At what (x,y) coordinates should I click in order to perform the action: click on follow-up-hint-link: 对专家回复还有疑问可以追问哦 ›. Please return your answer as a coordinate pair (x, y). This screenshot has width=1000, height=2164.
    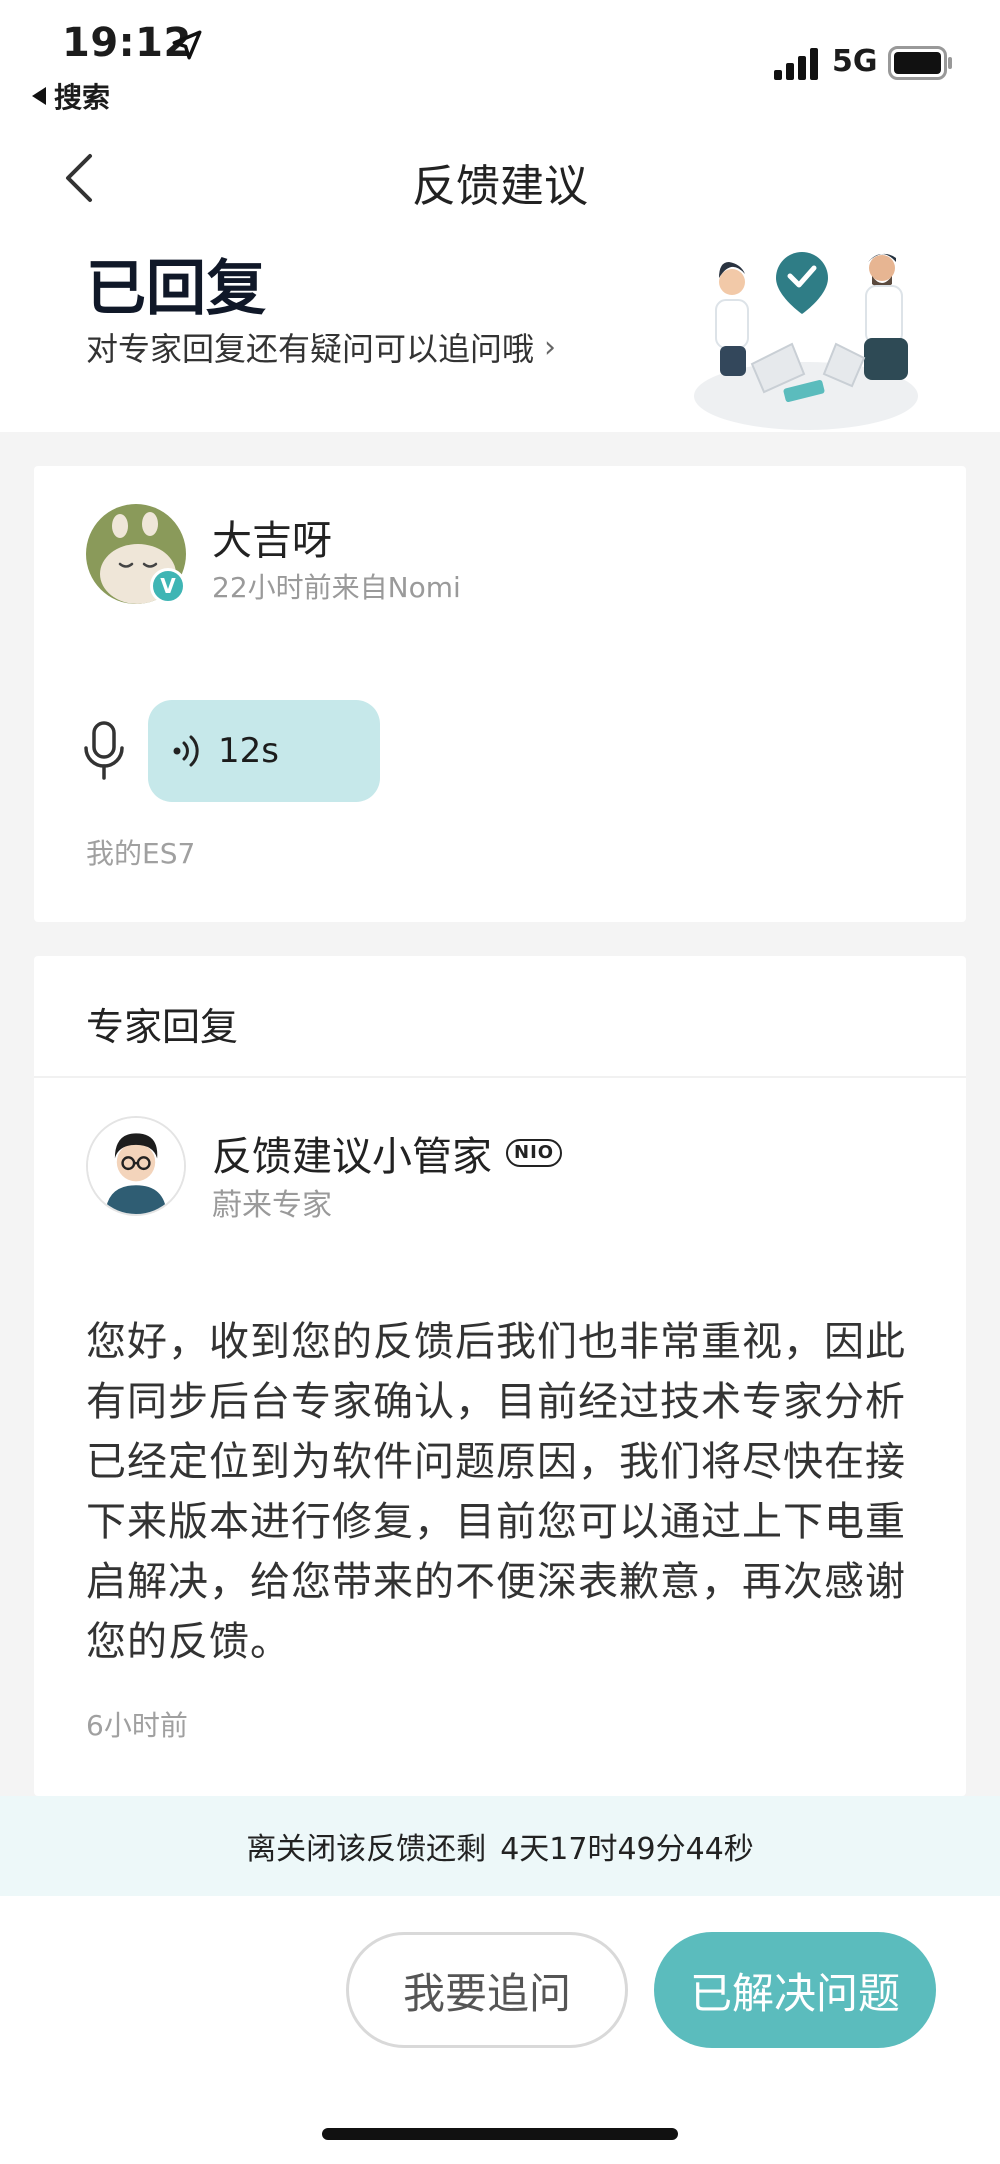
    Looking at the image, I should click on (321, 347).